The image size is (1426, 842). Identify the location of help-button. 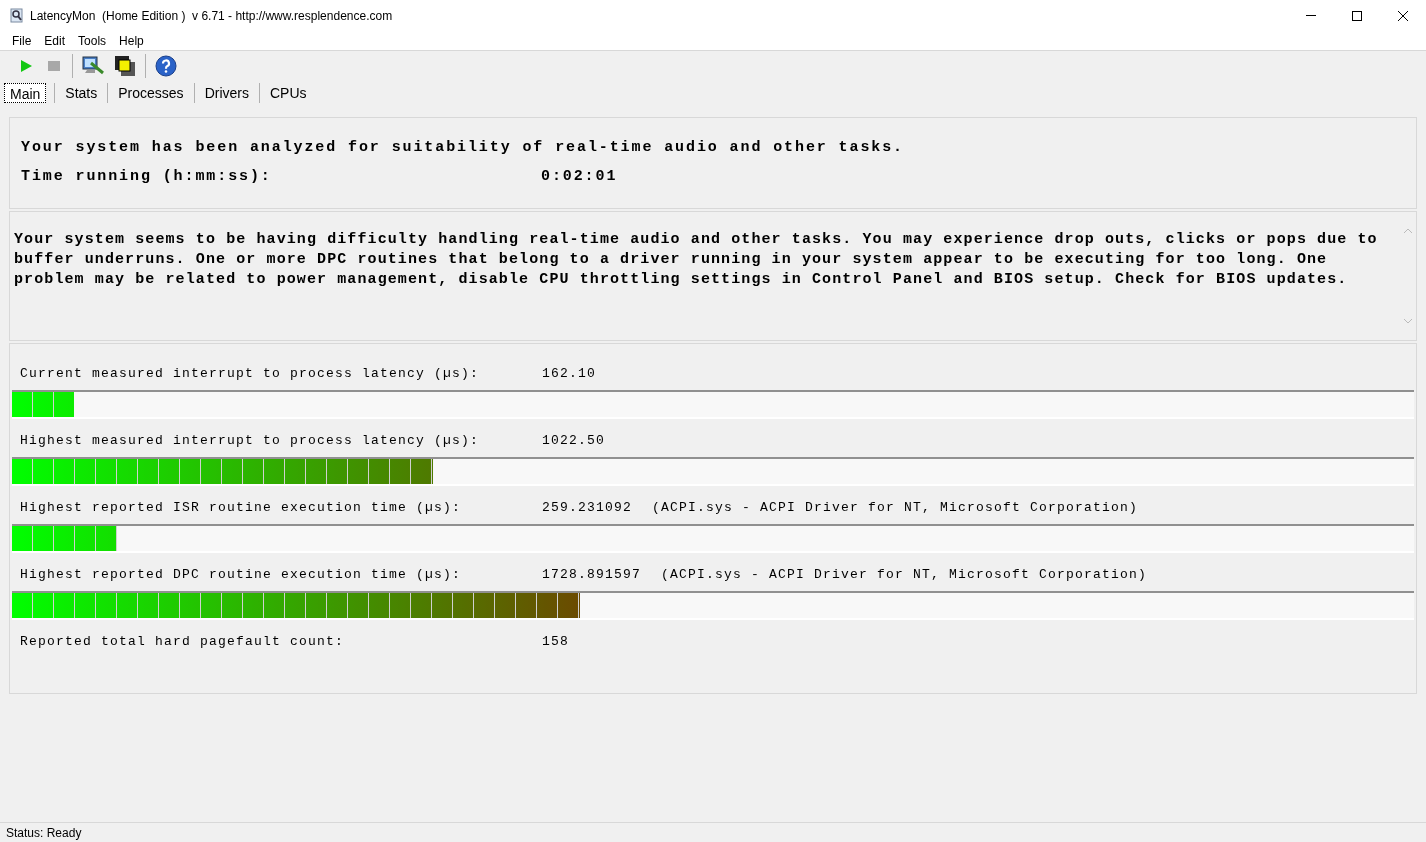
(166, 66).